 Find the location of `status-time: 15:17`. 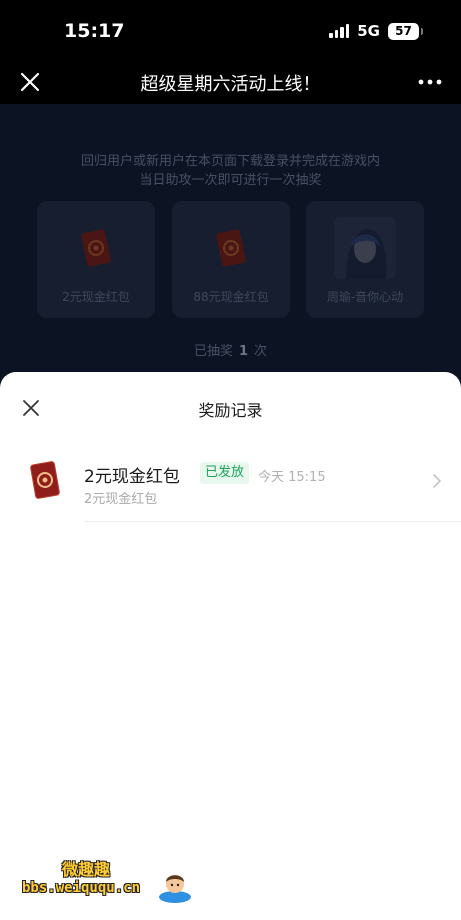

status-time: 15:17 is located at coordinates (94, 31).